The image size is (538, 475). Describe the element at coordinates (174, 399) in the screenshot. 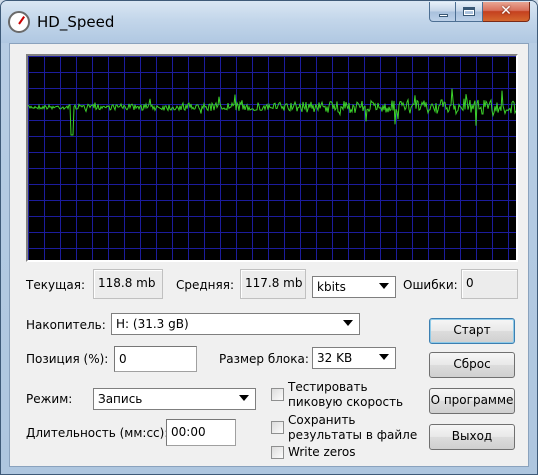

I see `mode-select: Запись` at that location.